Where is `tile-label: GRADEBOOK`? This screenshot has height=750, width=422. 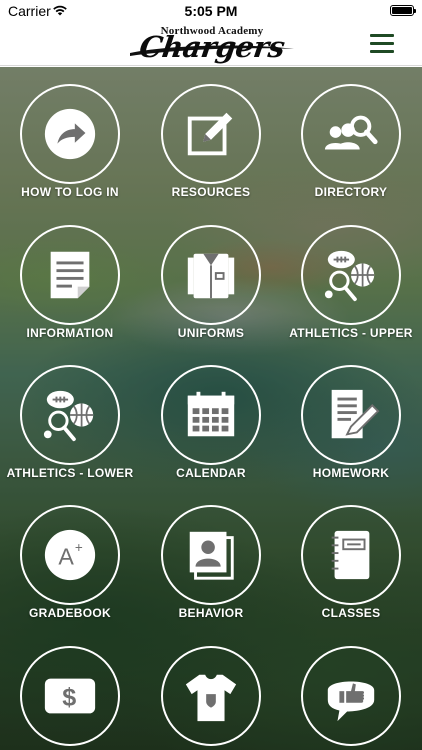 tile-label: GRADEBOOK is located at coordinates (70, 613).